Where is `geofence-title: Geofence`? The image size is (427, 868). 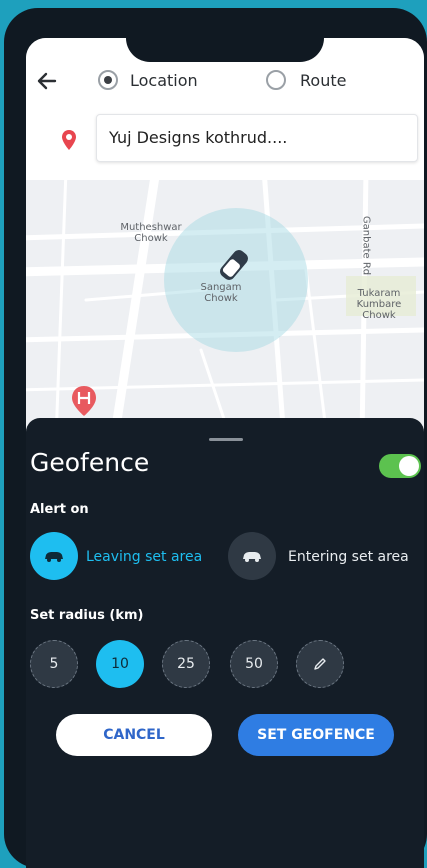 geofence-title: Geofence is located at coordinates (90, 462).